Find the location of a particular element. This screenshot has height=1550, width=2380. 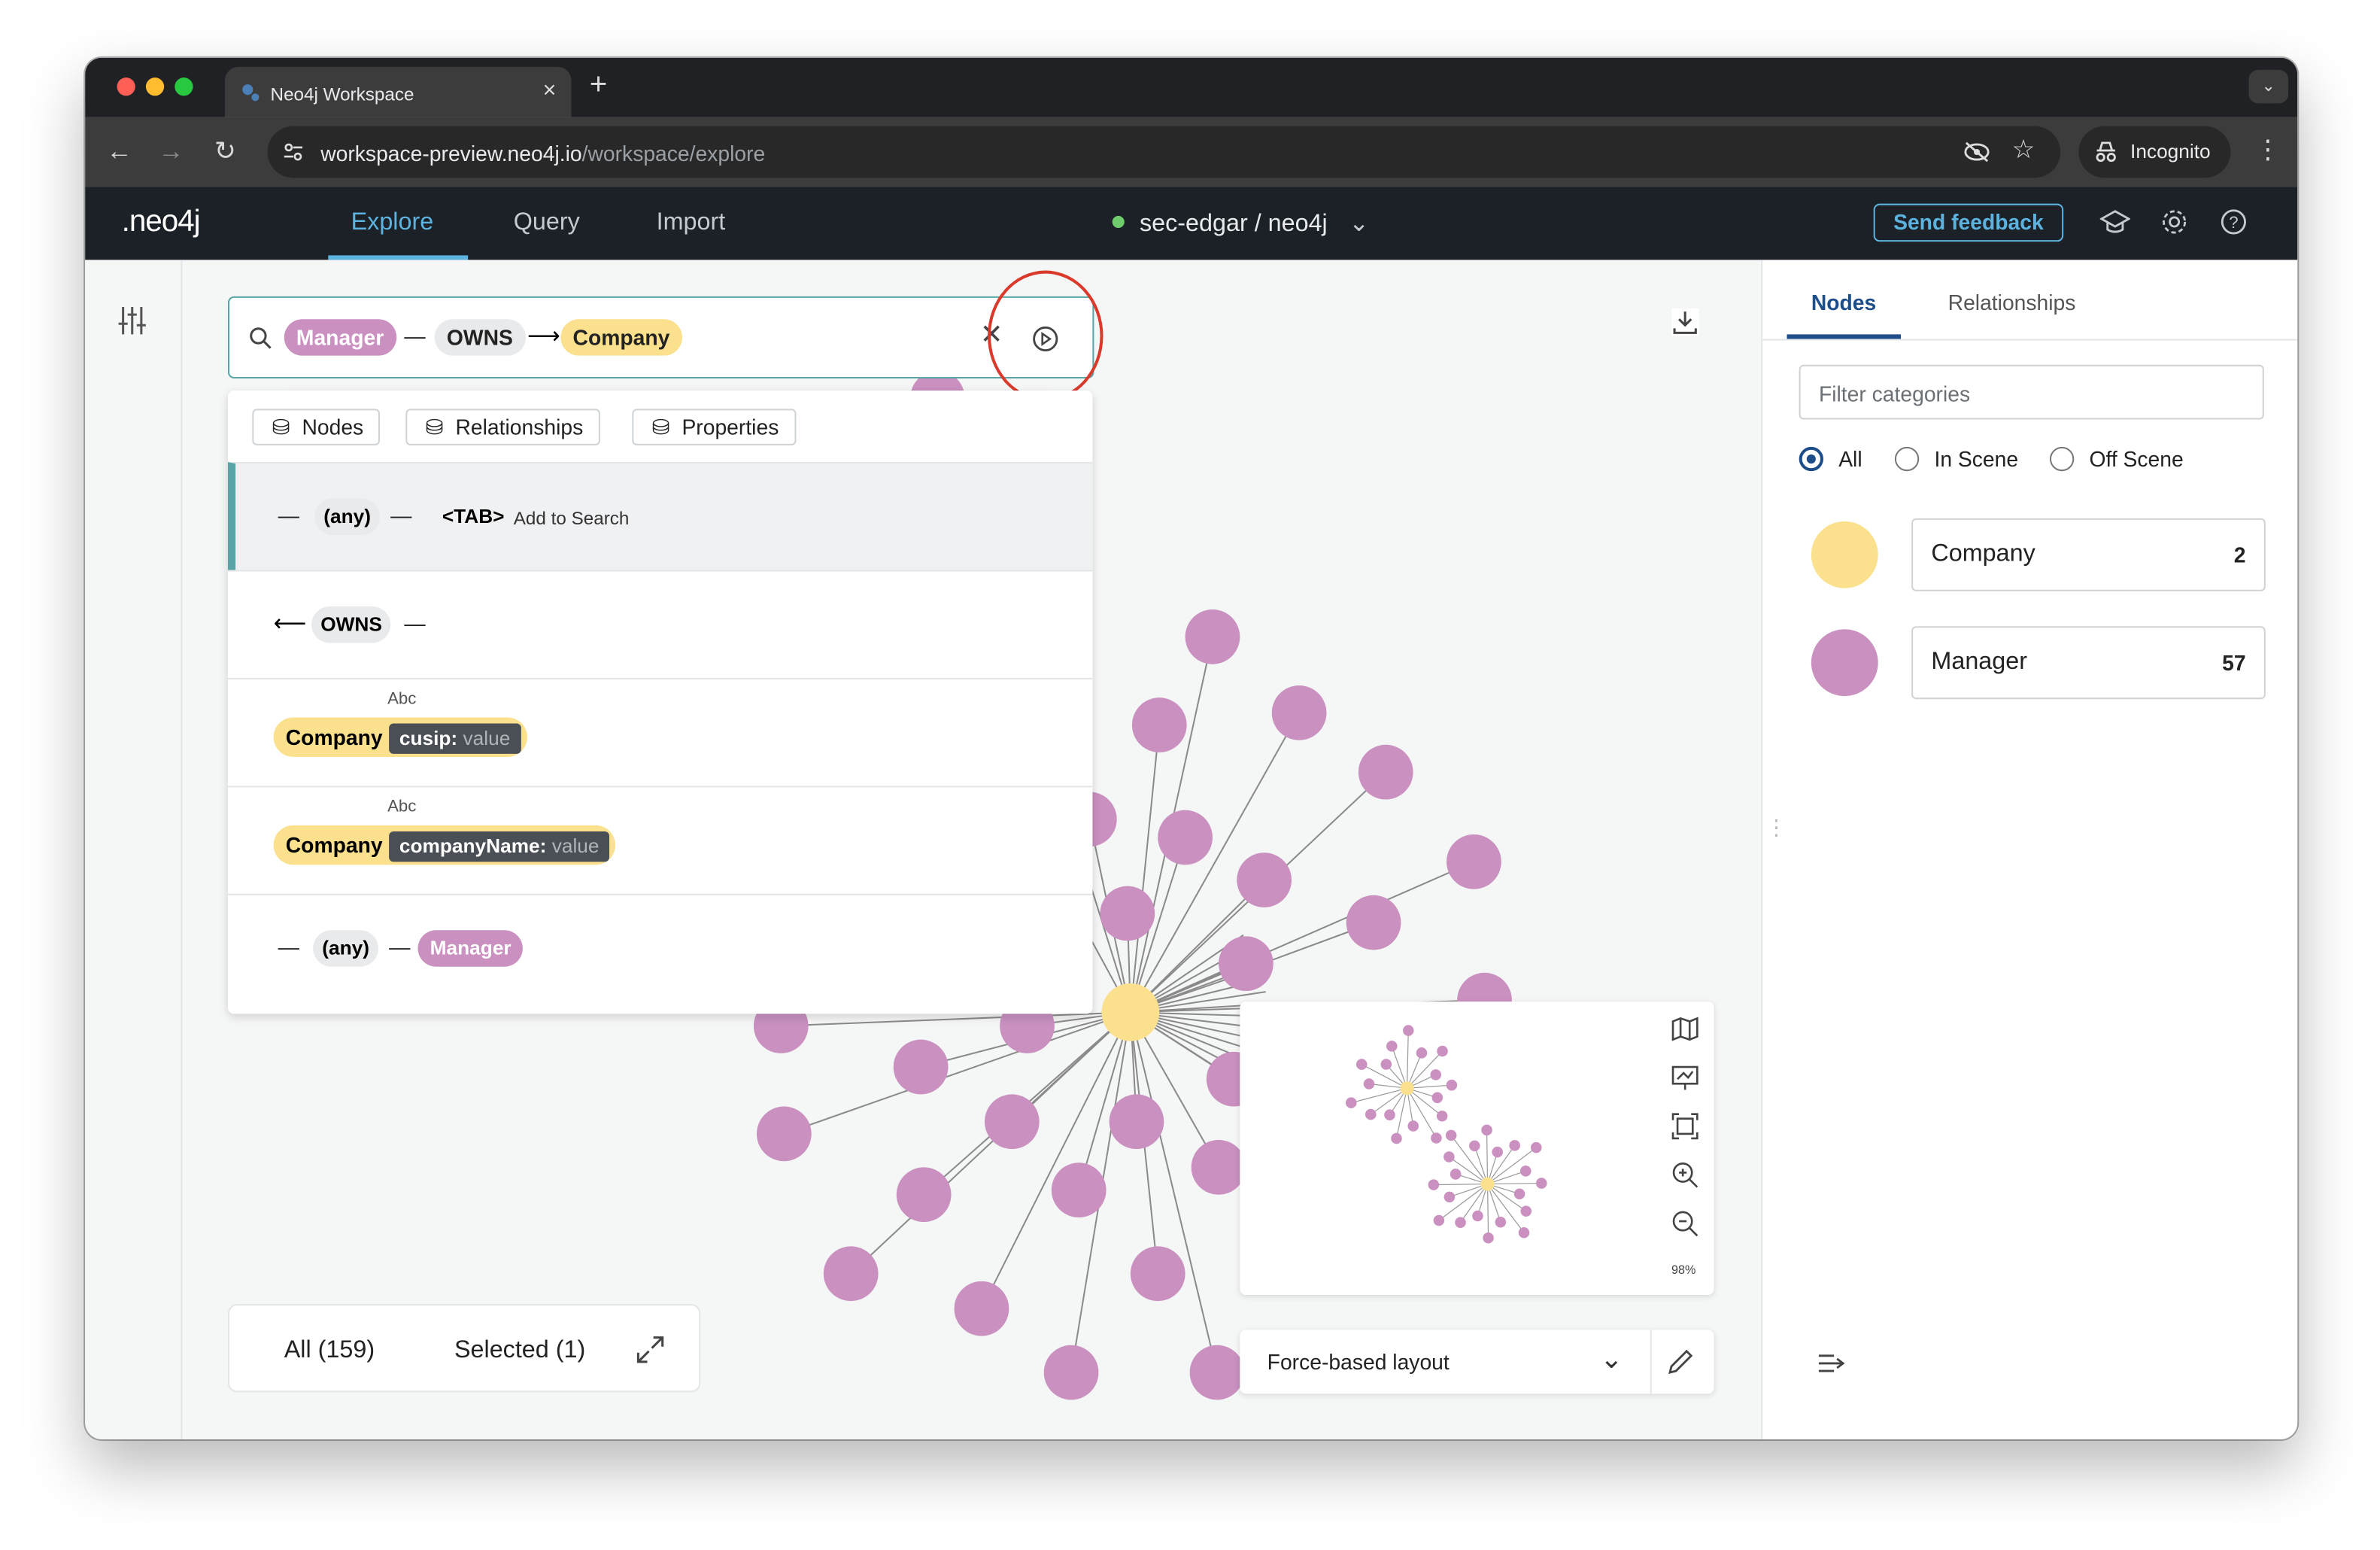

browser-tab: Neo4j Workspace × is located at coordinates (398, 91).